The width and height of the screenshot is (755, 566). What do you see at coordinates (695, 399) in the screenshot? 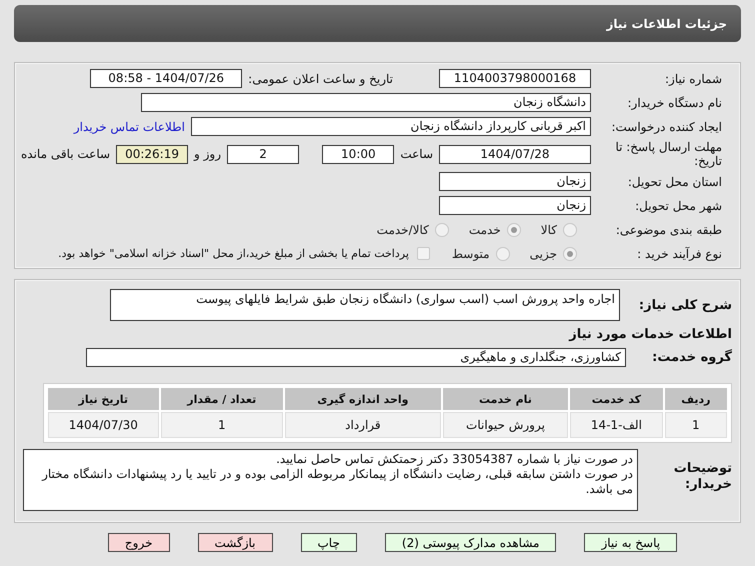
I see `column-header: ردیف` at bounding box center [695, 399].